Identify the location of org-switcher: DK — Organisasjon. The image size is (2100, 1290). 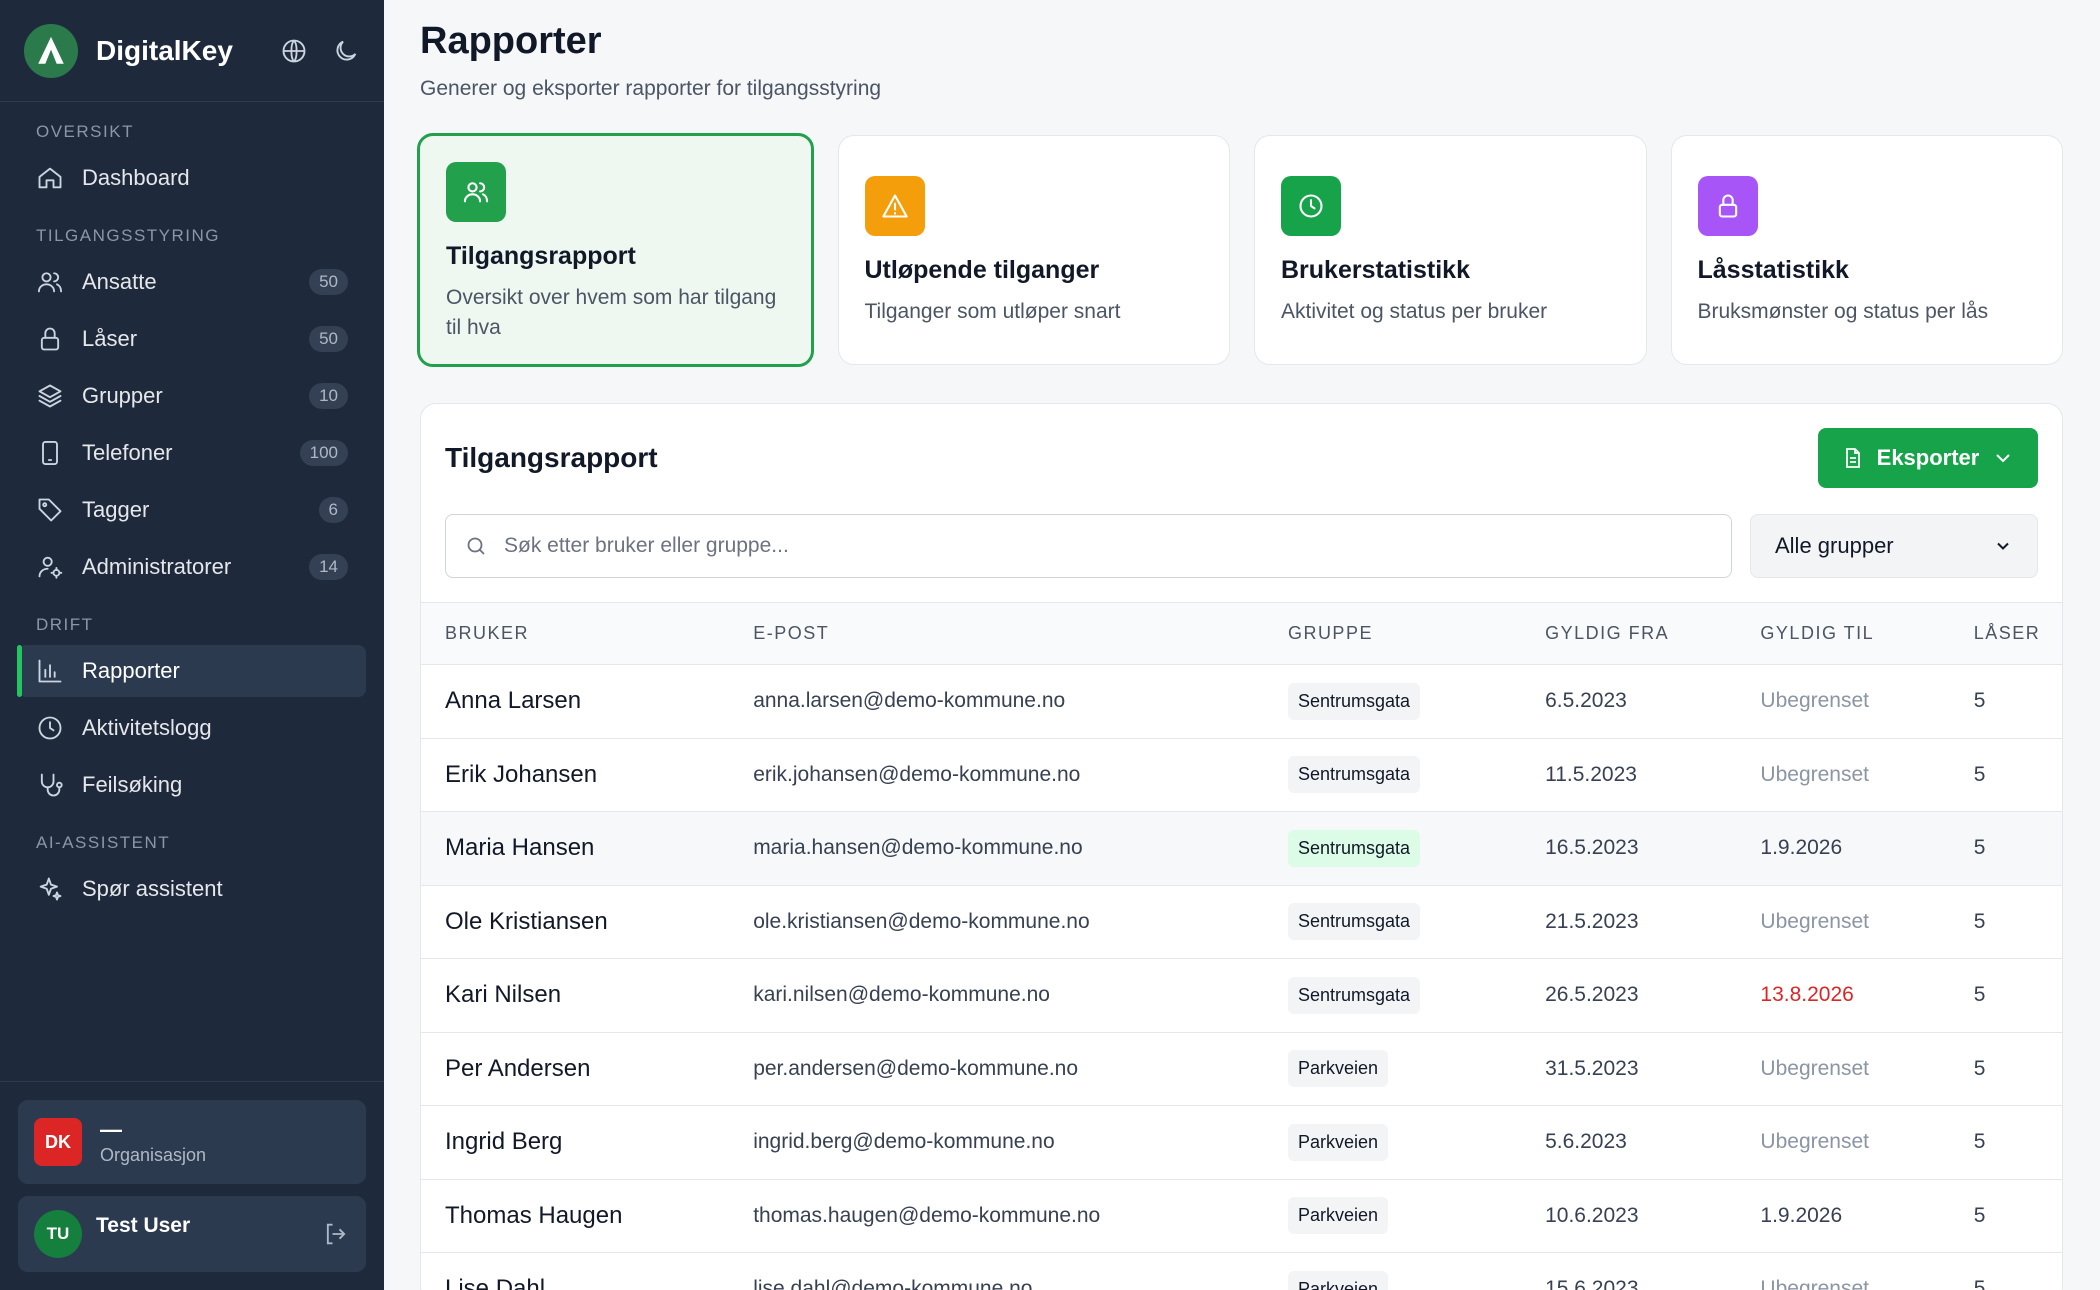
(192, 1142).